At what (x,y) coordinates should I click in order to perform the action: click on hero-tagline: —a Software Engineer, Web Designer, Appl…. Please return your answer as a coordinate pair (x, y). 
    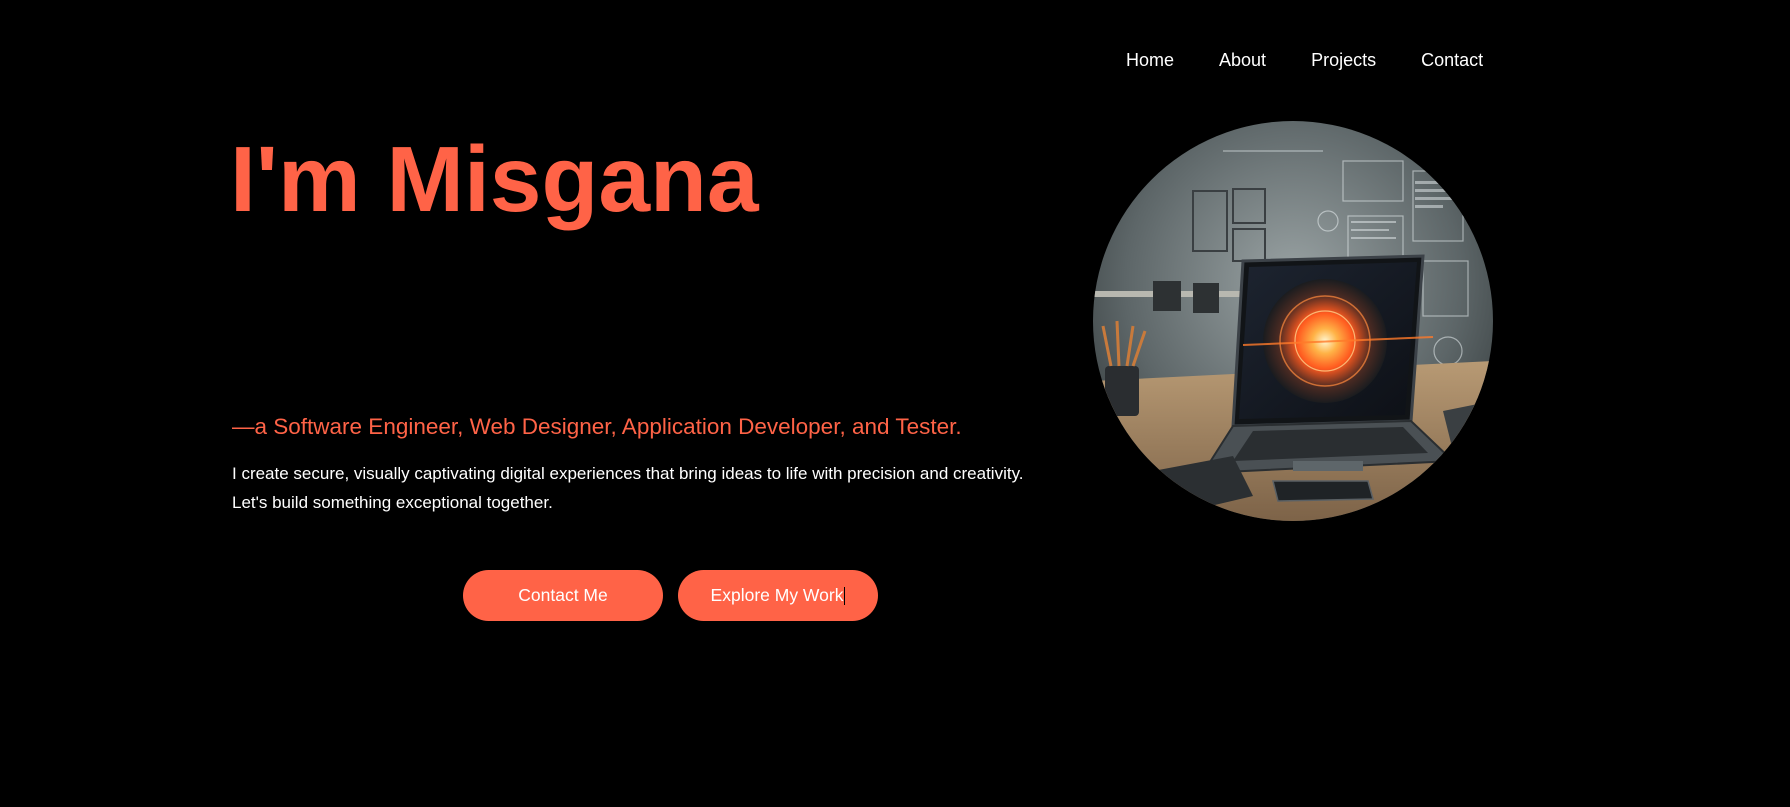
    Looking at the image, I should click on (597, 426).